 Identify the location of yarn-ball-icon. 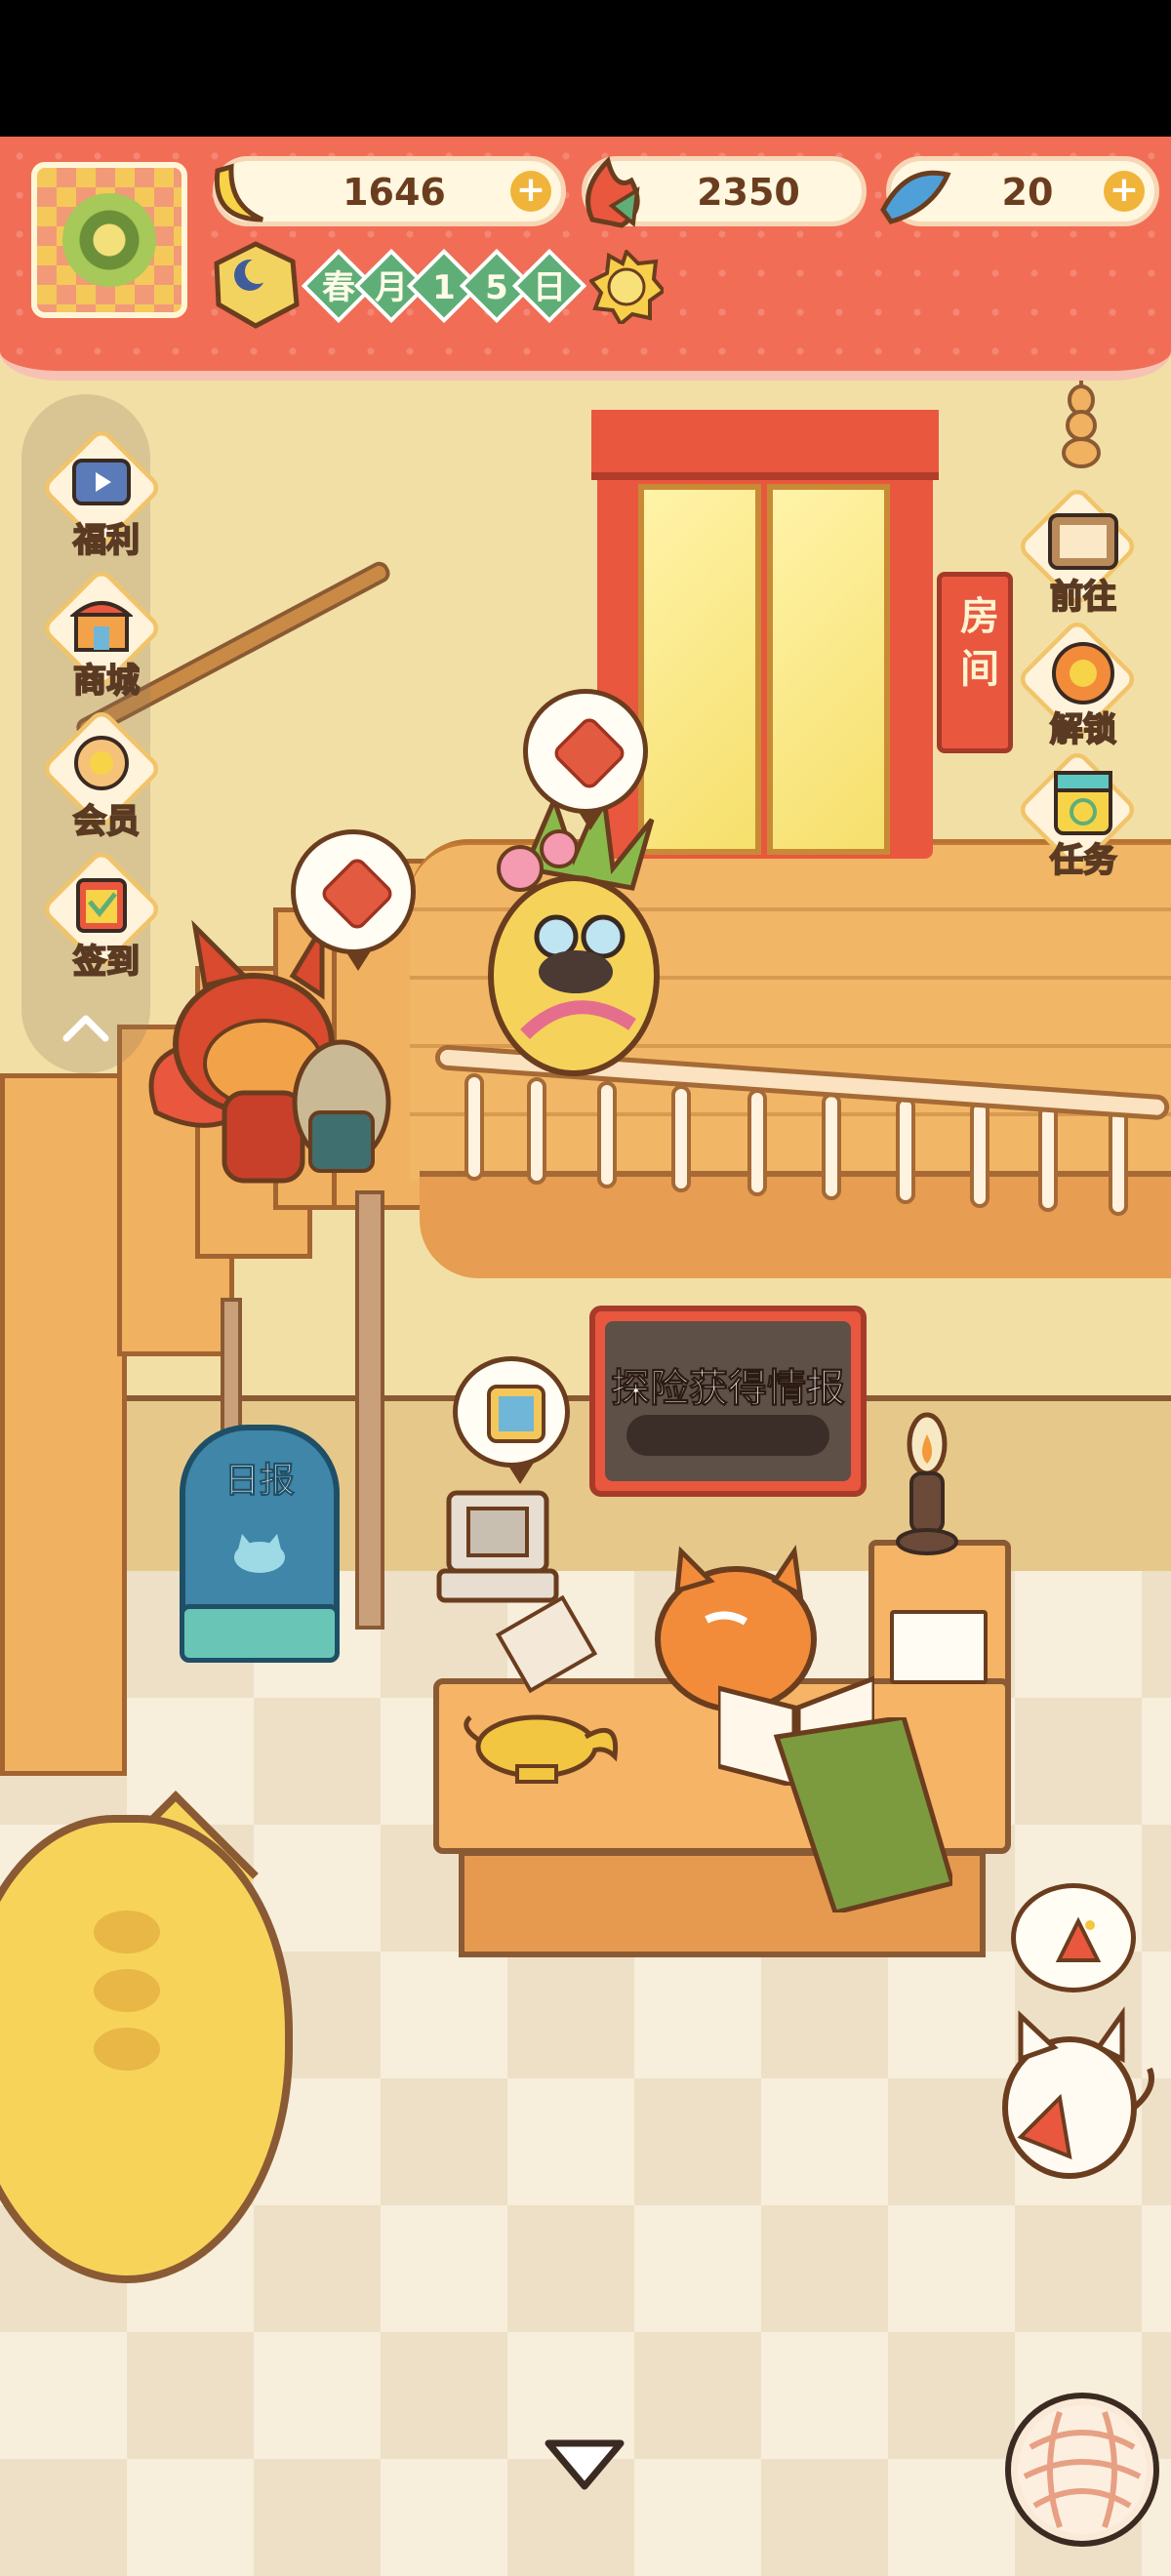
(1082, 2469).